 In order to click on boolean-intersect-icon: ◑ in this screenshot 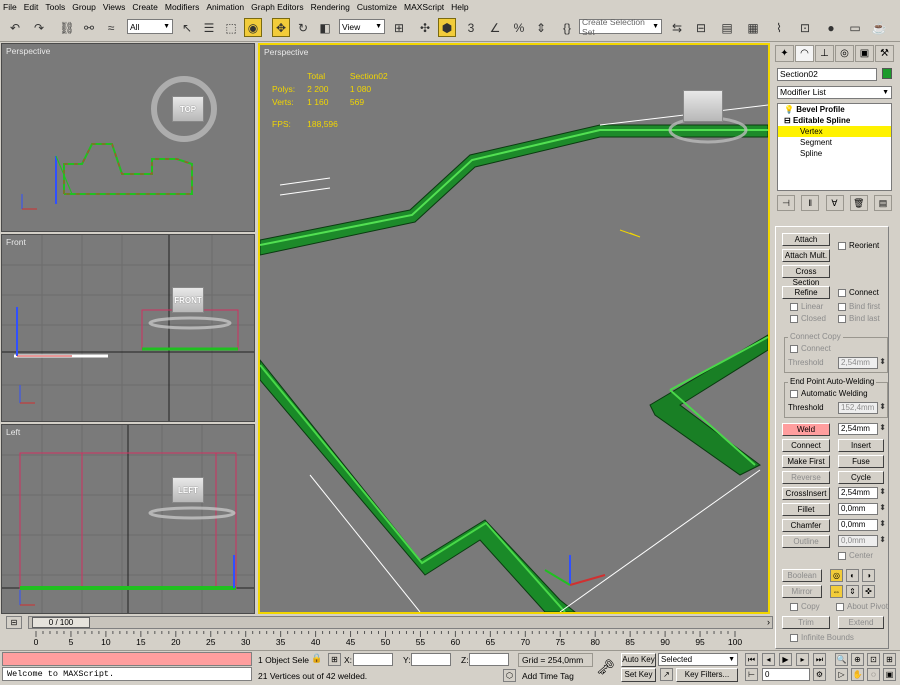, I will do `click(868, 575)`.